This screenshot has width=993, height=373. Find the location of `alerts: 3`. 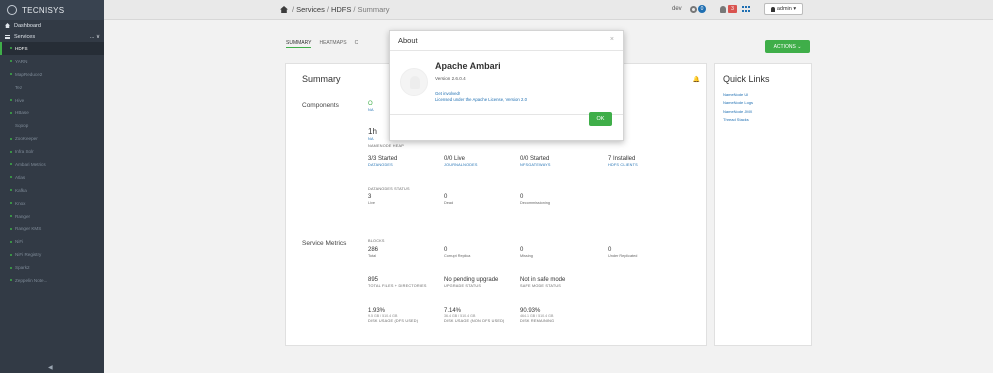

alerts: 3 is located at coordinates (728, 9).